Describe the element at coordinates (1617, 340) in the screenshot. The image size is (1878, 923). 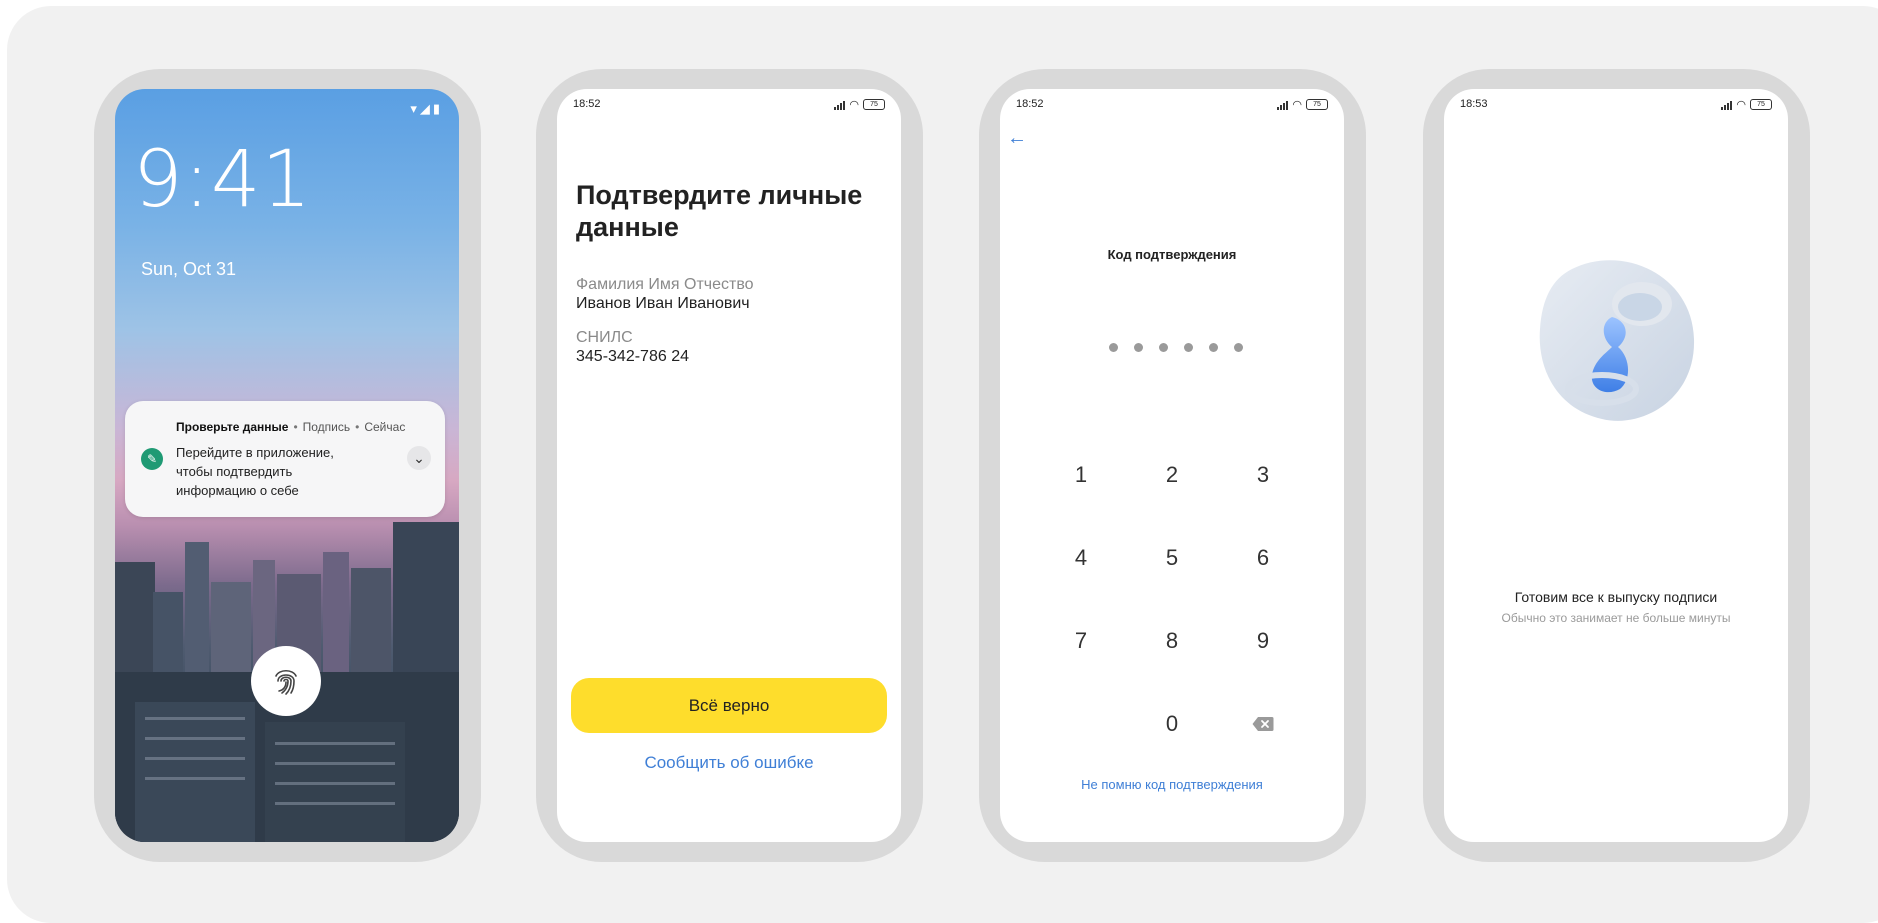
I see `hourglass-illustration` at that location.